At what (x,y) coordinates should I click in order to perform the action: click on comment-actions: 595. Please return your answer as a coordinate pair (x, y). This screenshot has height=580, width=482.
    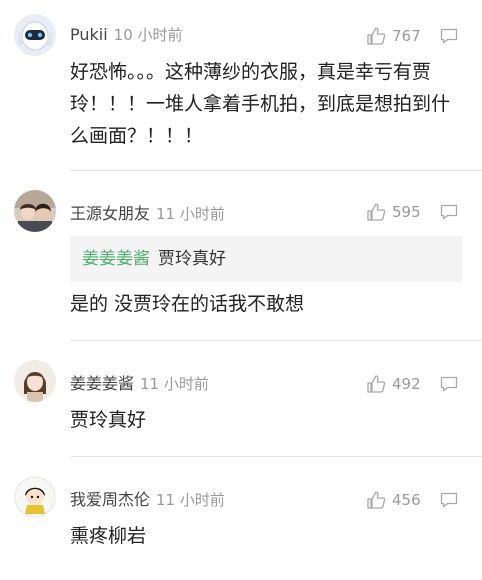
    Looking at the image, I should click on (412, 212).